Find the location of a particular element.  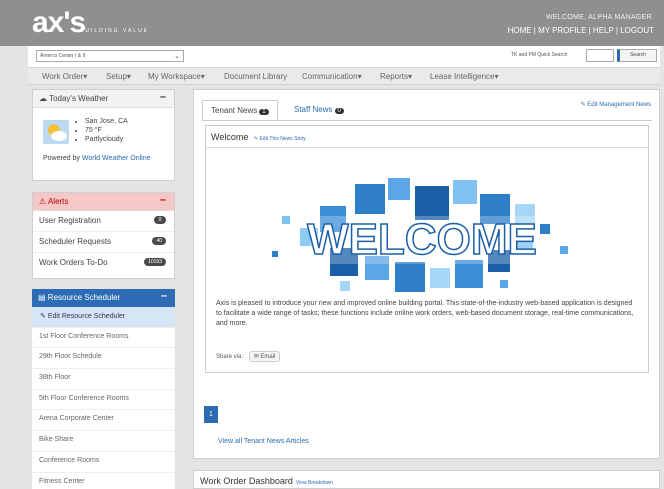

alert-item: User Registration 0 is located at coordinates (103, 221).